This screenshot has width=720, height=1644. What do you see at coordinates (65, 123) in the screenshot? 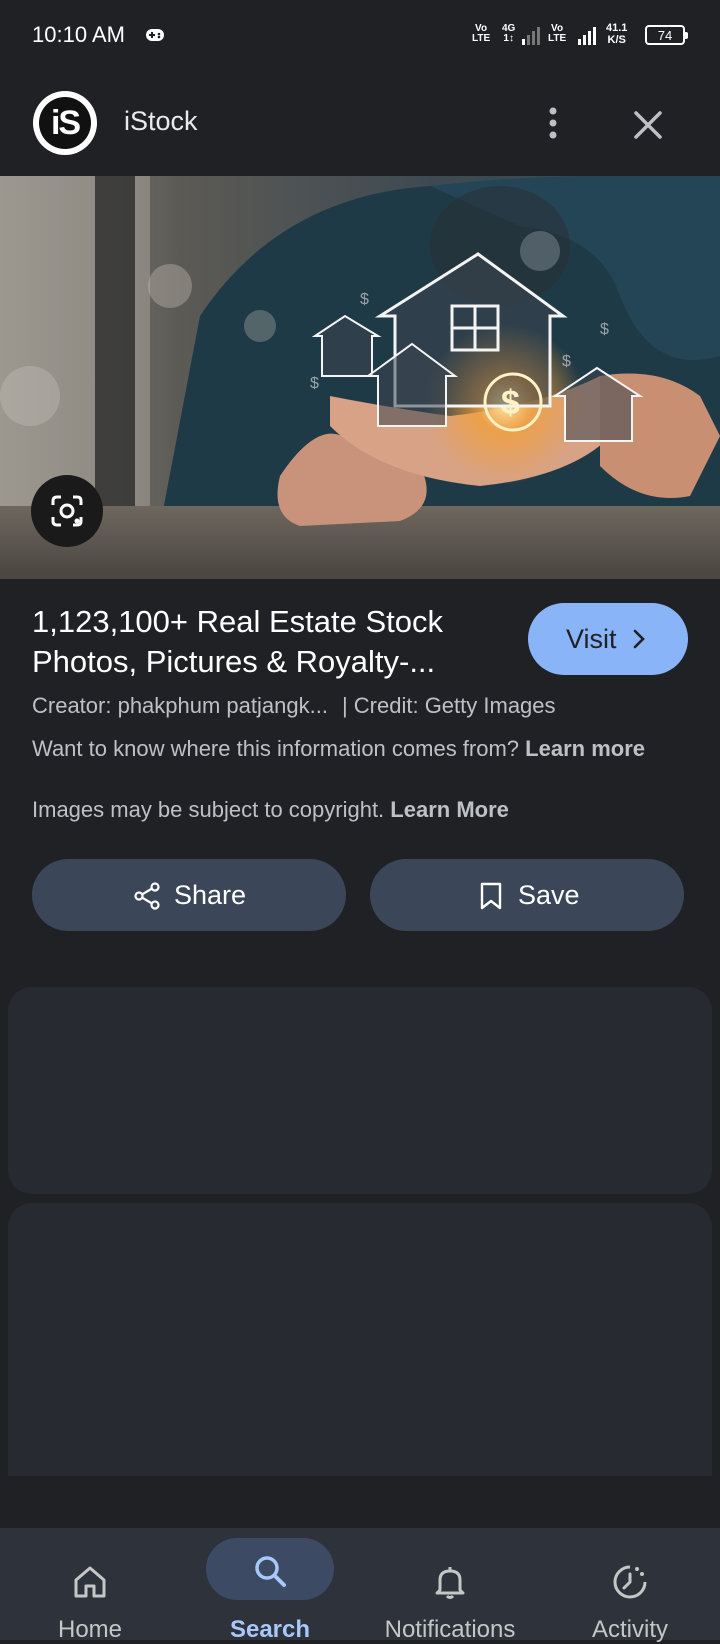
I see `site-logo: iS` at bounding box center [65, 123].